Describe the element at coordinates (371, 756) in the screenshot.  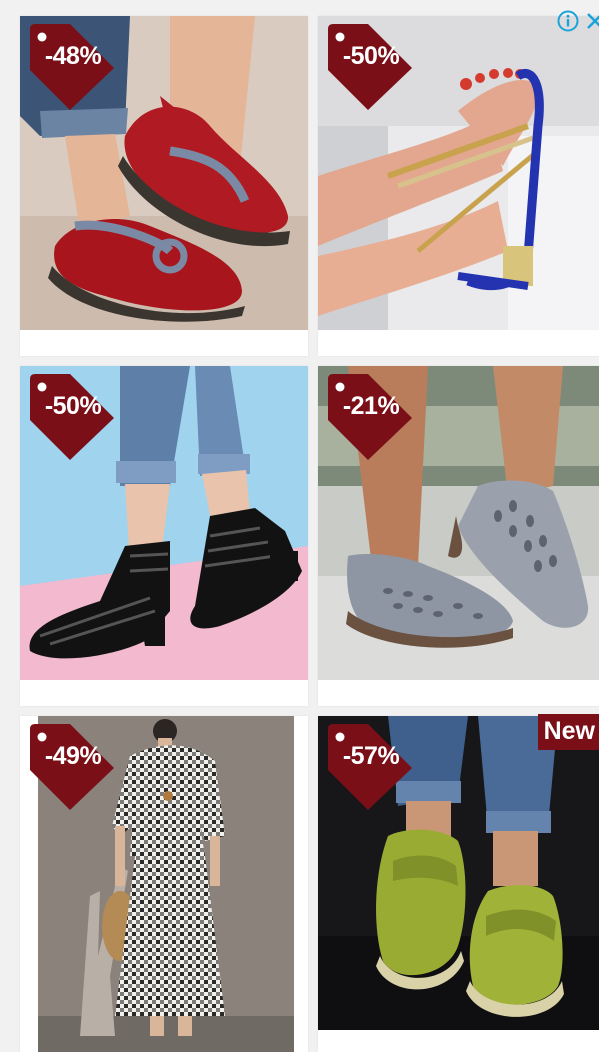
I see `discount-label: -57%` at that location.